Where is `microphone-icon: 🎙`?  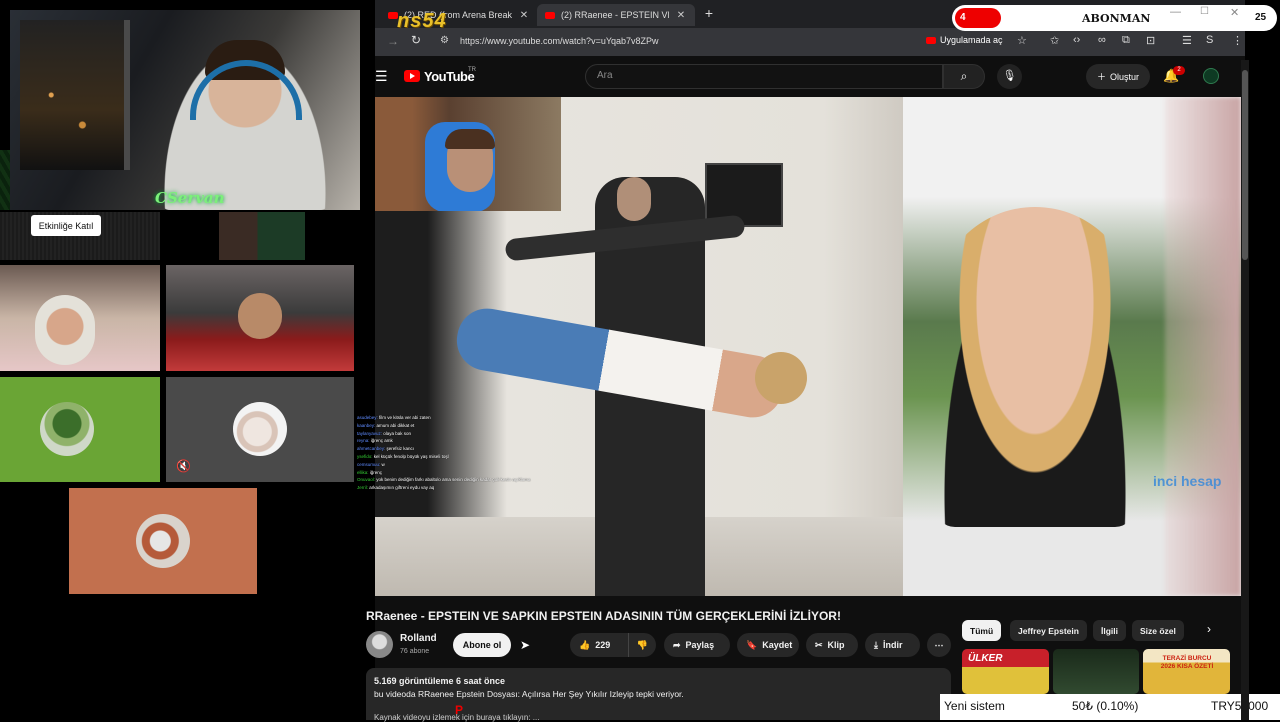
microphone-icon: 🎙 is located at coordinates (1009, 76).